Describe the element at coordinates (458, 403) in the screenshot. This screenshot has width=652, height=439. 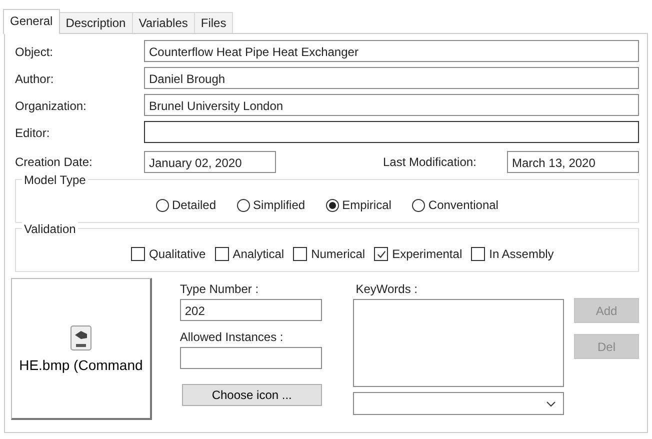
I see `keyword-dropdown` at that location.